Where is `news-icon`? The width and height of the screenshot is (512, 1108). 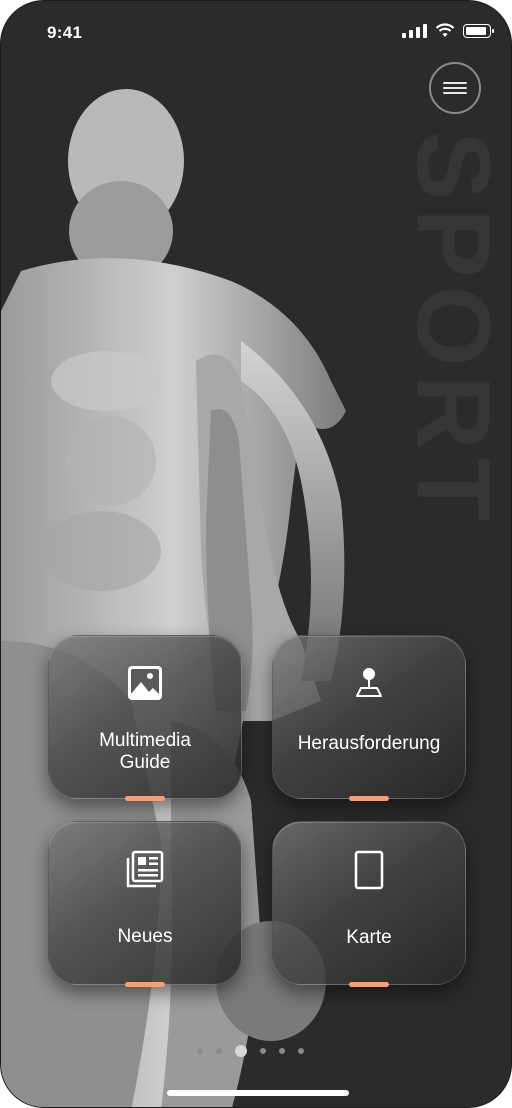
news-icon is located at coordinates (145, 869).